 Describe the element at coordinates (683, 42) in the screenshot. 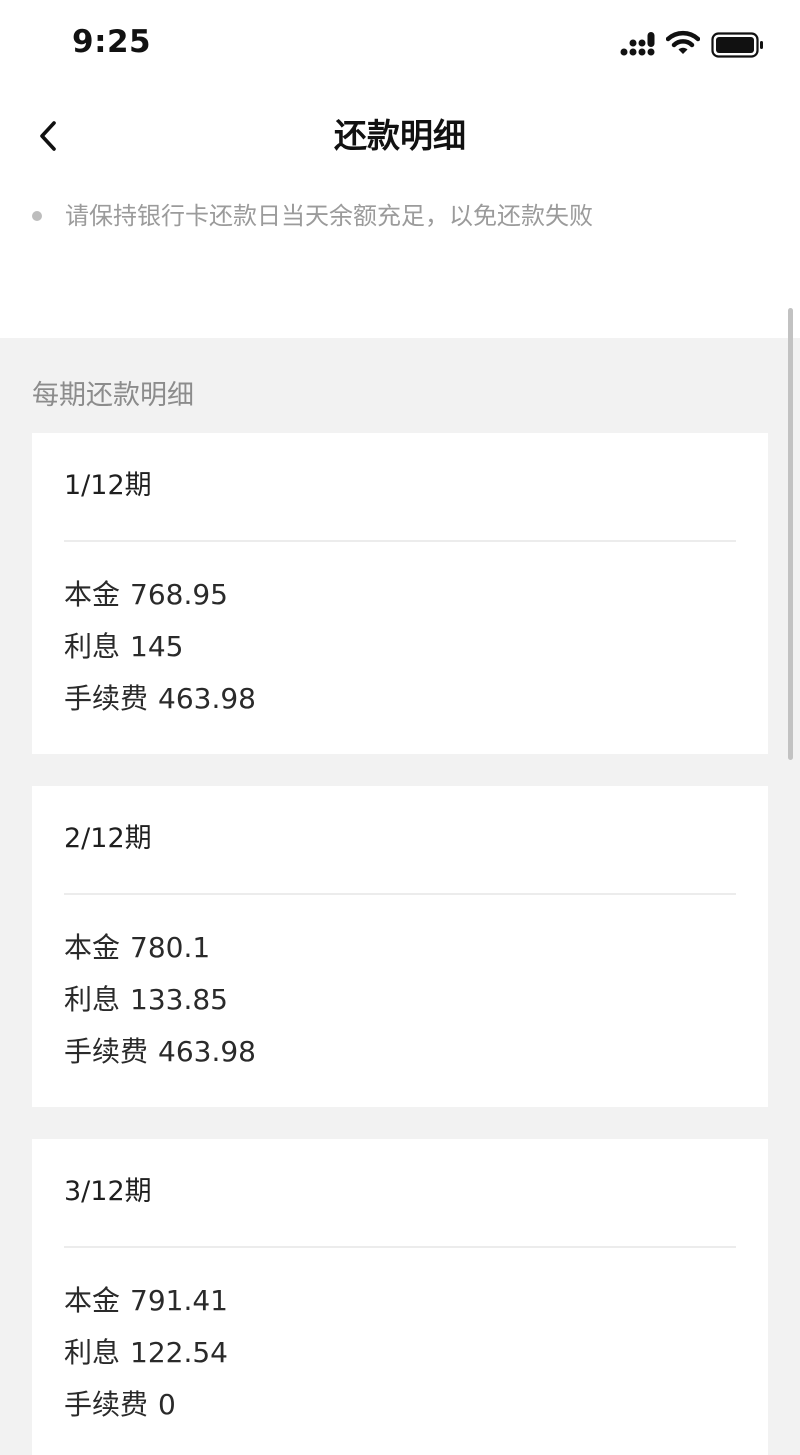

I see `wifi-icon` at that location.